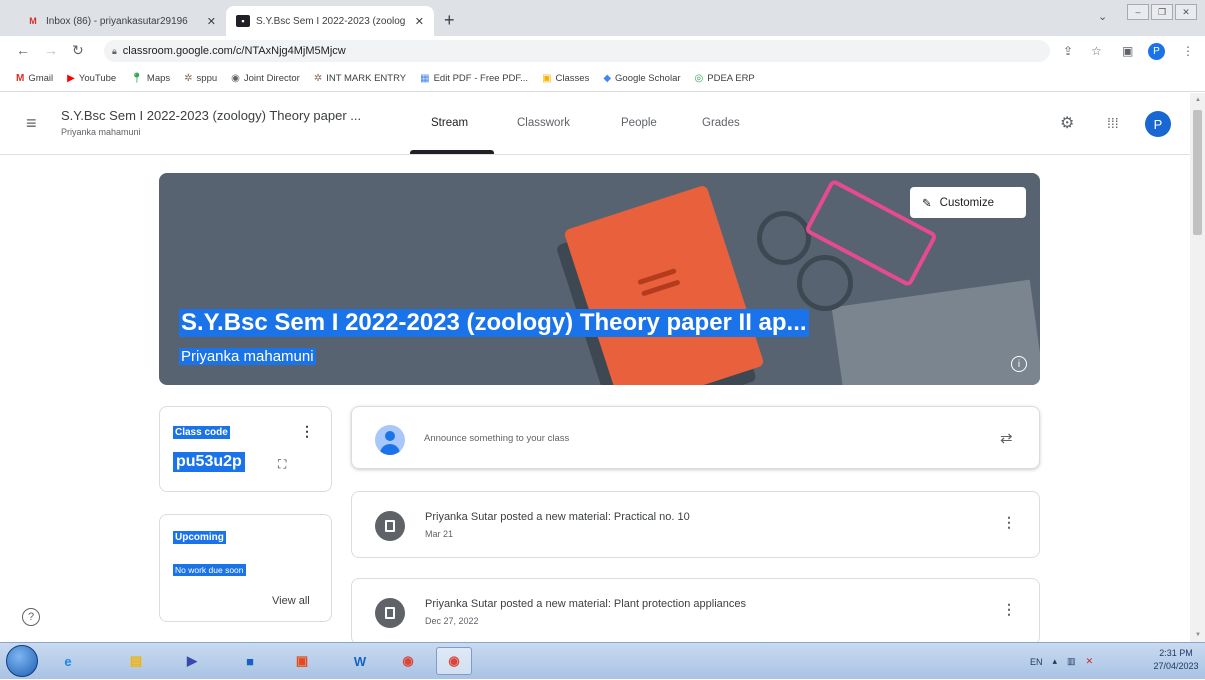 This screenshot has width=1205, height=680. Describe the element at coordinates (188, 78) in the screenshot. I see `sppu-icon: ✲` at that location.